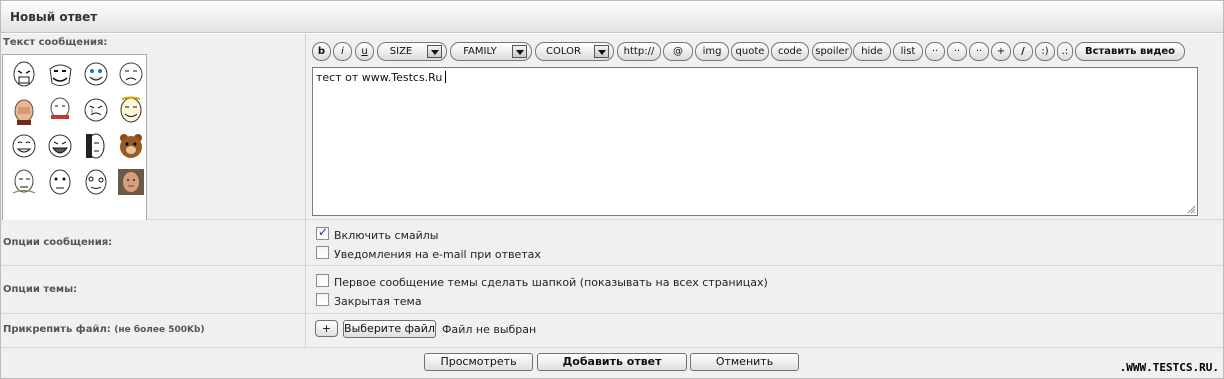 The width and height of the screenshot is (1224, 379). What do you see at coordinates (96, 182) in the screenshot?
I see `derp-face-icon` at bounding box center [96, 182].